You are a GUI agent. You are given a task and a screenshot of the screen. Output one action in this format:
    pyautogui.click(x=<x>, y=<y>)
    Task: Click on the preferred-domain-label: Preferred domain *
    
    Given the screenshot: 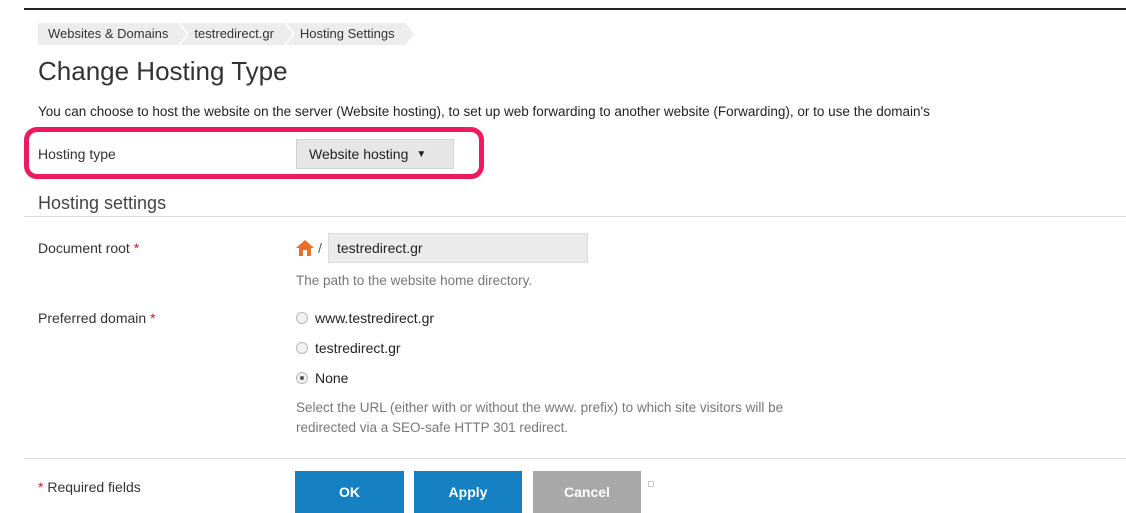 What is the action you would take?
    pyautogui.click(x=97, y=318)
    